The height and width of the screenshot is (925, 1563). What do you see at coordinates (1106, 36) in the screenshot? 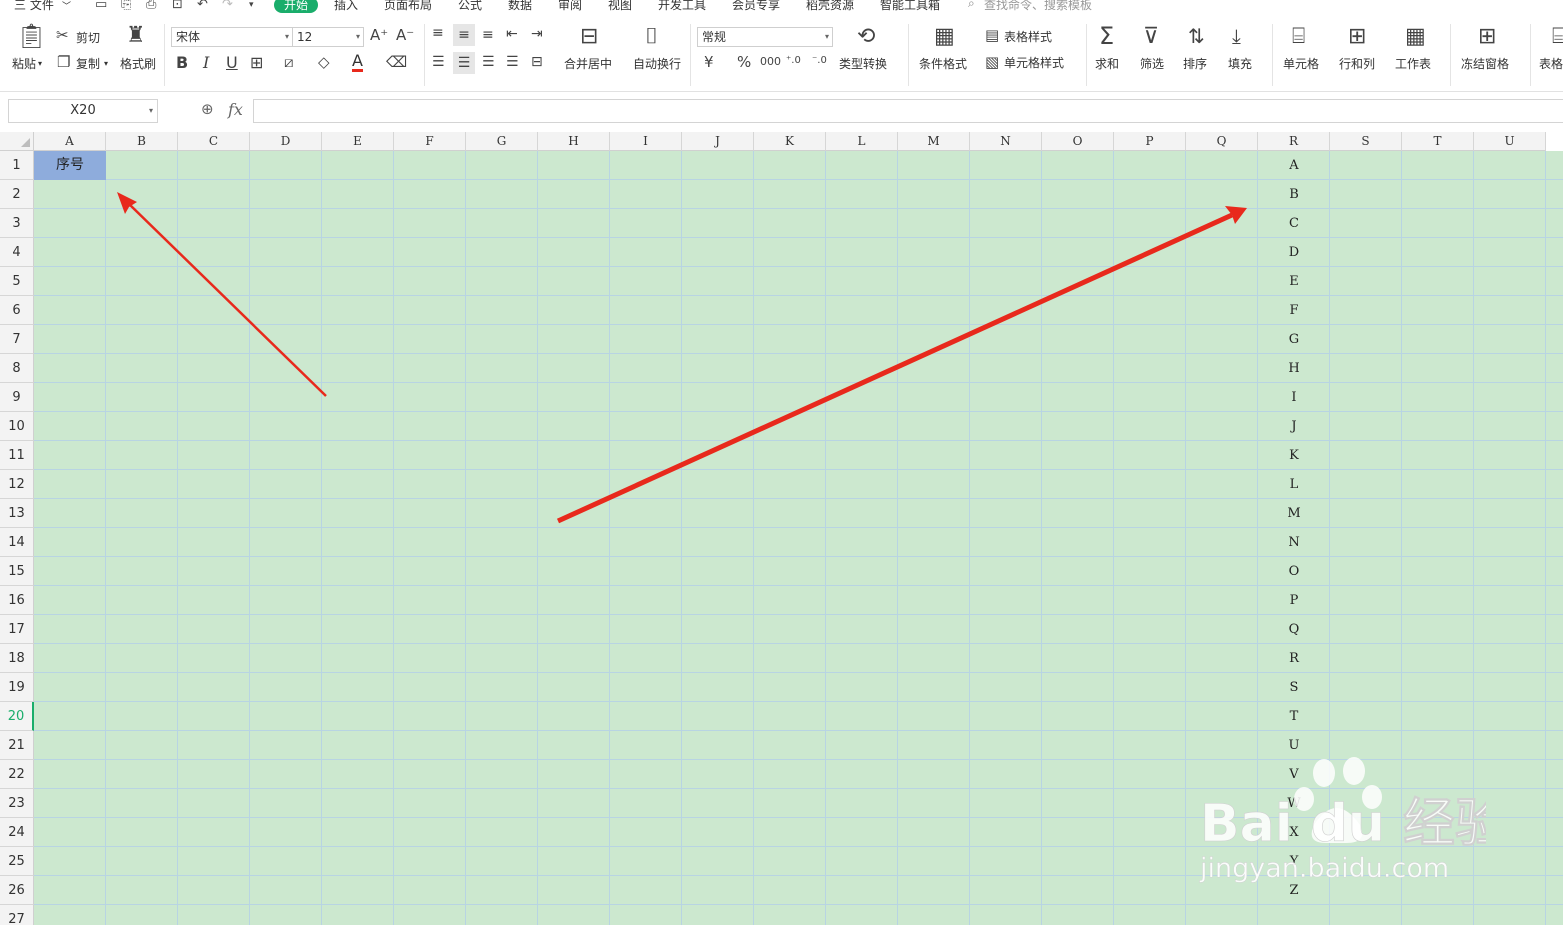
I see `sum-icon: Σ` at bounding box center [1106, 36].